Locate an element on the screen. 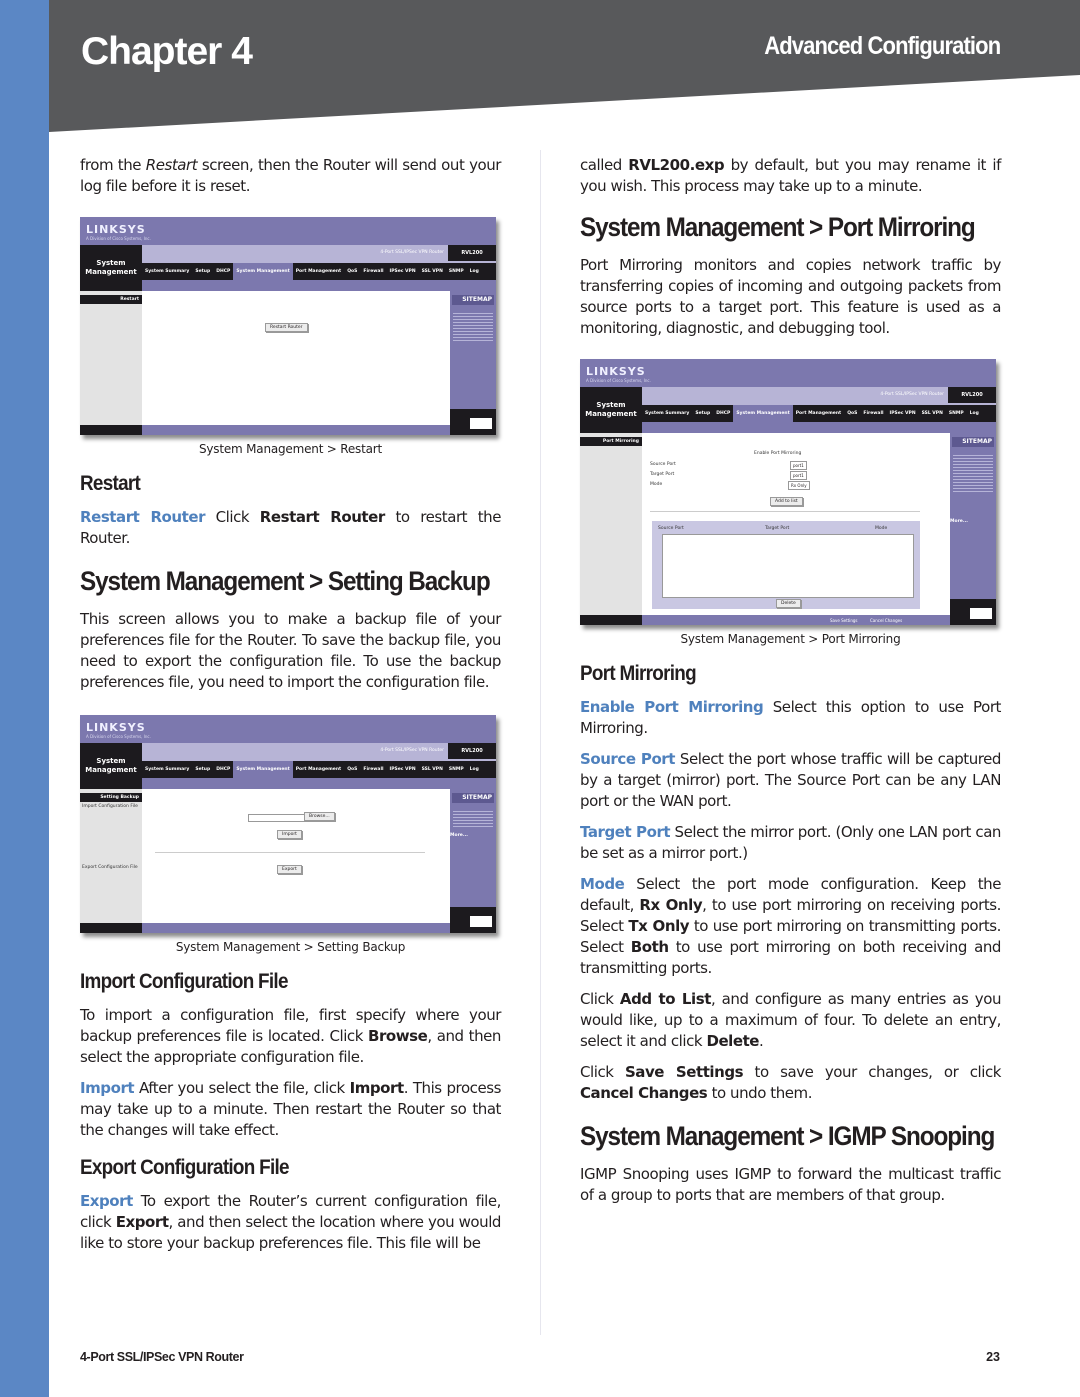 The width and height of the screenshot is (1080, 1397). import-config-heading: Import Configuration File is located at coordinates (184, 981).